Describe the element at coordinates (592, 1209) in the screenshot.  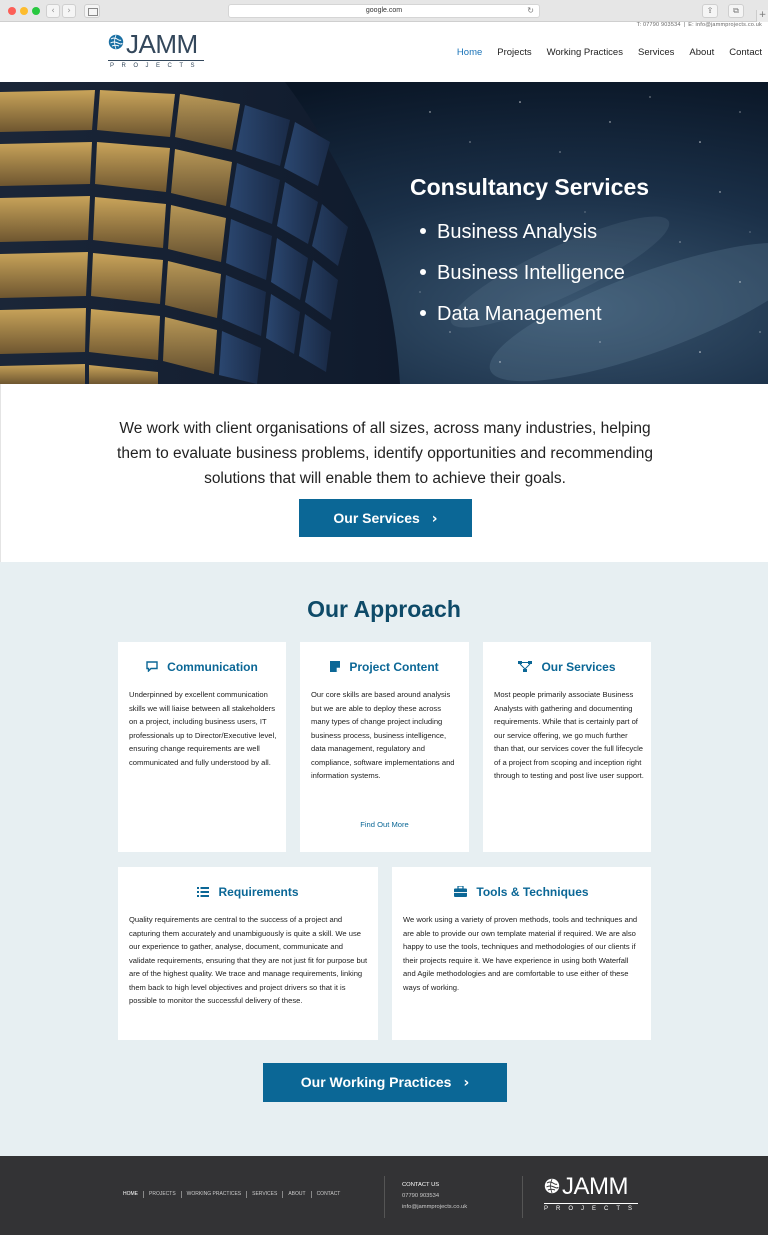
I see `footer-logo-subtitle: PROJECTS` at that location.